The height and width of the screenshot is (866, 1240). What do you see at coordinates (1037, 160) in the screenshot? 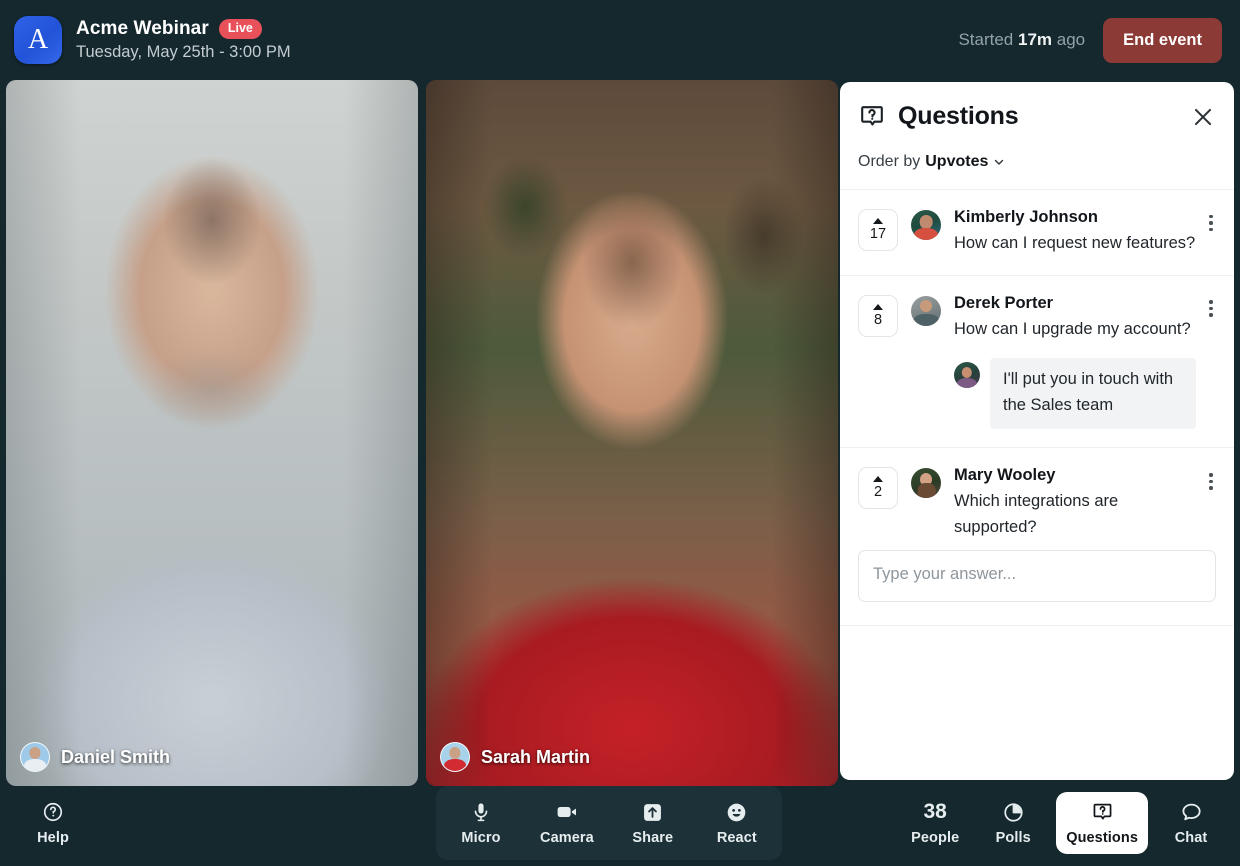
I see `order-by-row: Order by Upvotes` at bounding box center [1037, 160].